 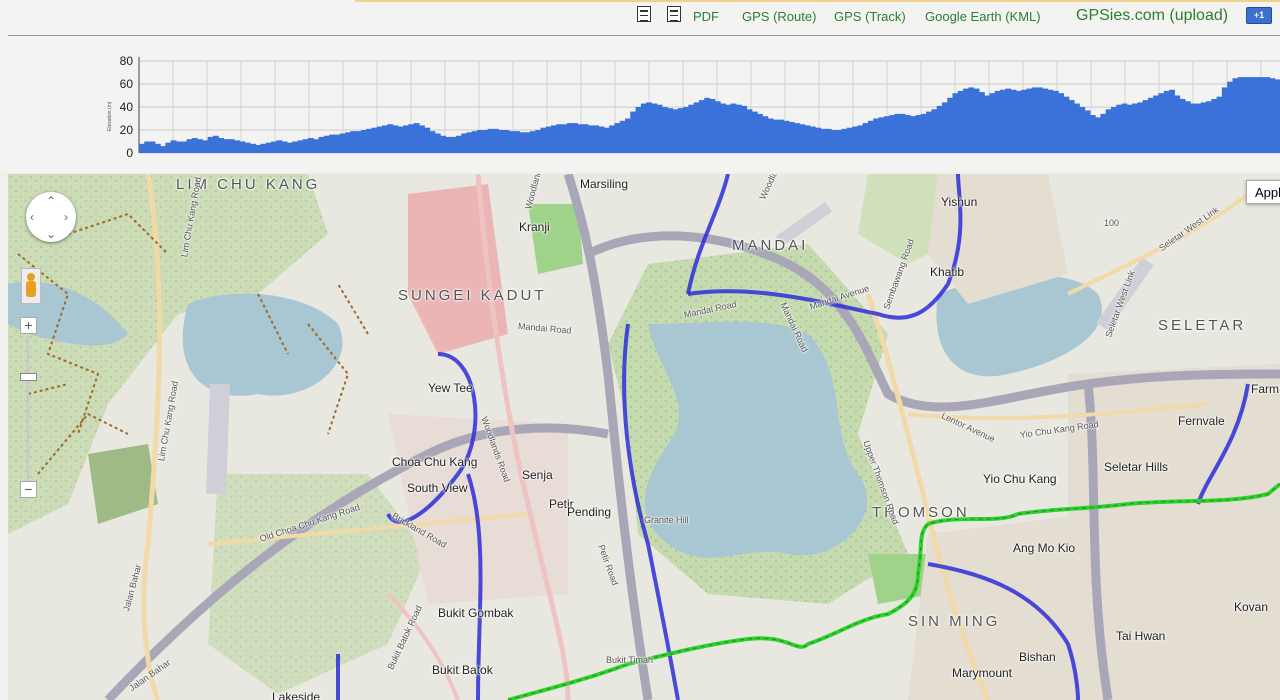 I want to click on pan-up-icon: ⌃, so click(x=51, y=201).